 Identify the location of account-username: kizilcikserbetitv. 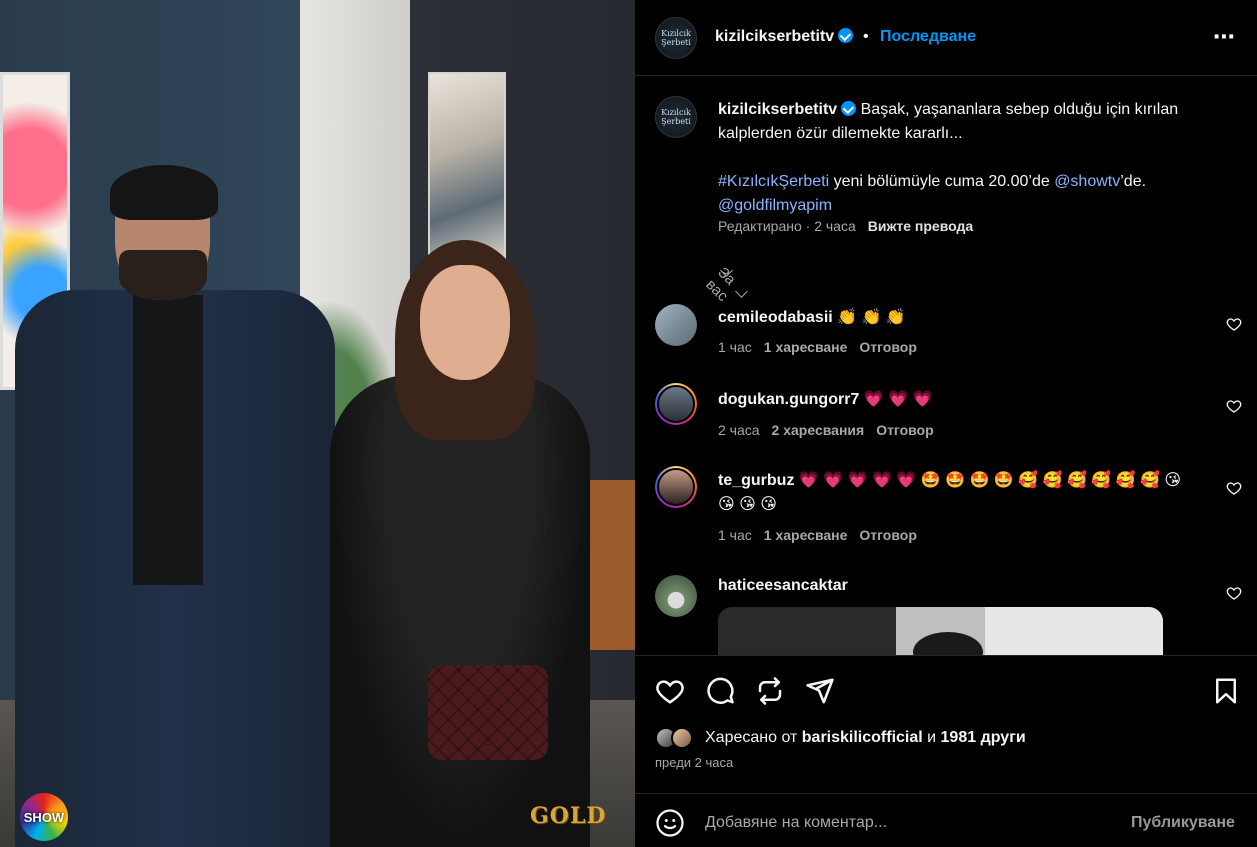
(784, 37).